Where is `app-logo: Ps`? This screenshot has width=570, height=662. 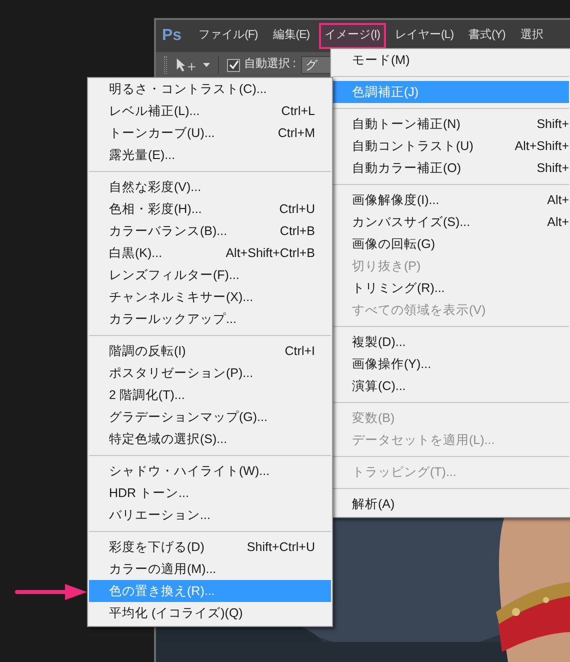
app-logo: Ps is located at coordinates (172, 36).